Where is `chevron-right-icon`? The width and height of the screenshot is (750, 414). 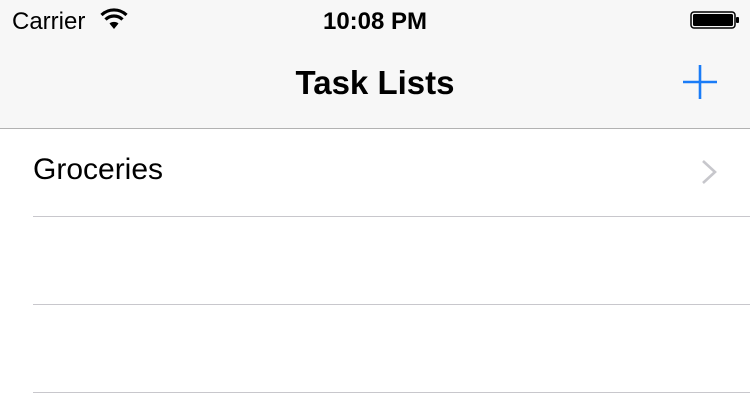 chevron-right-icon is located at coordinates (709, 172).